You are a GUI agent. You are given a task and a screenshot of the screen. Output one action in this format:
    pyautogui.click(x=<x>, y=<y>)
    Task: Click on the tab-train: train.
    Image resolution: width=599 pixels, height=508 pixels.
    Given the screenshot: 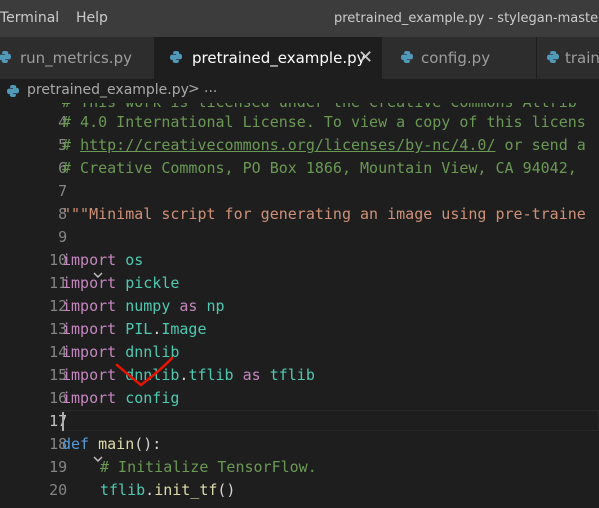 What is the action you would take?
    pyautogui.click(x=568, y=58)
    